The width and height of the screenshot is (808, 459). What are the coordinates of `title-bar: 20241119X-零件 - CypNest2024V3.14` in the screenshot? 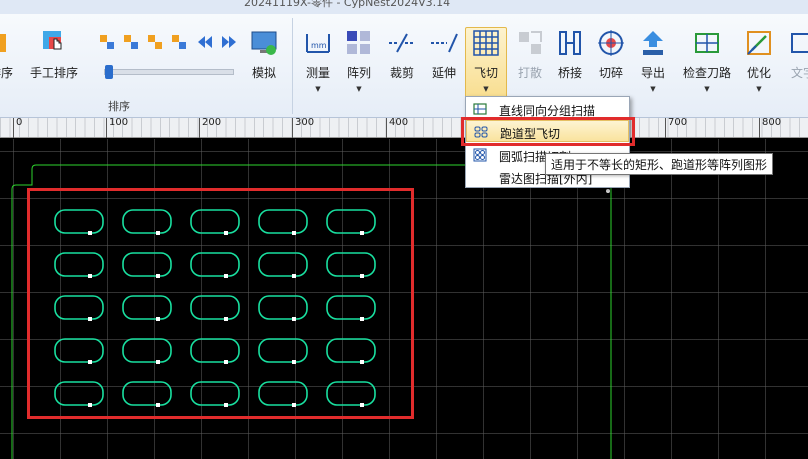 It's located at (404, 7).